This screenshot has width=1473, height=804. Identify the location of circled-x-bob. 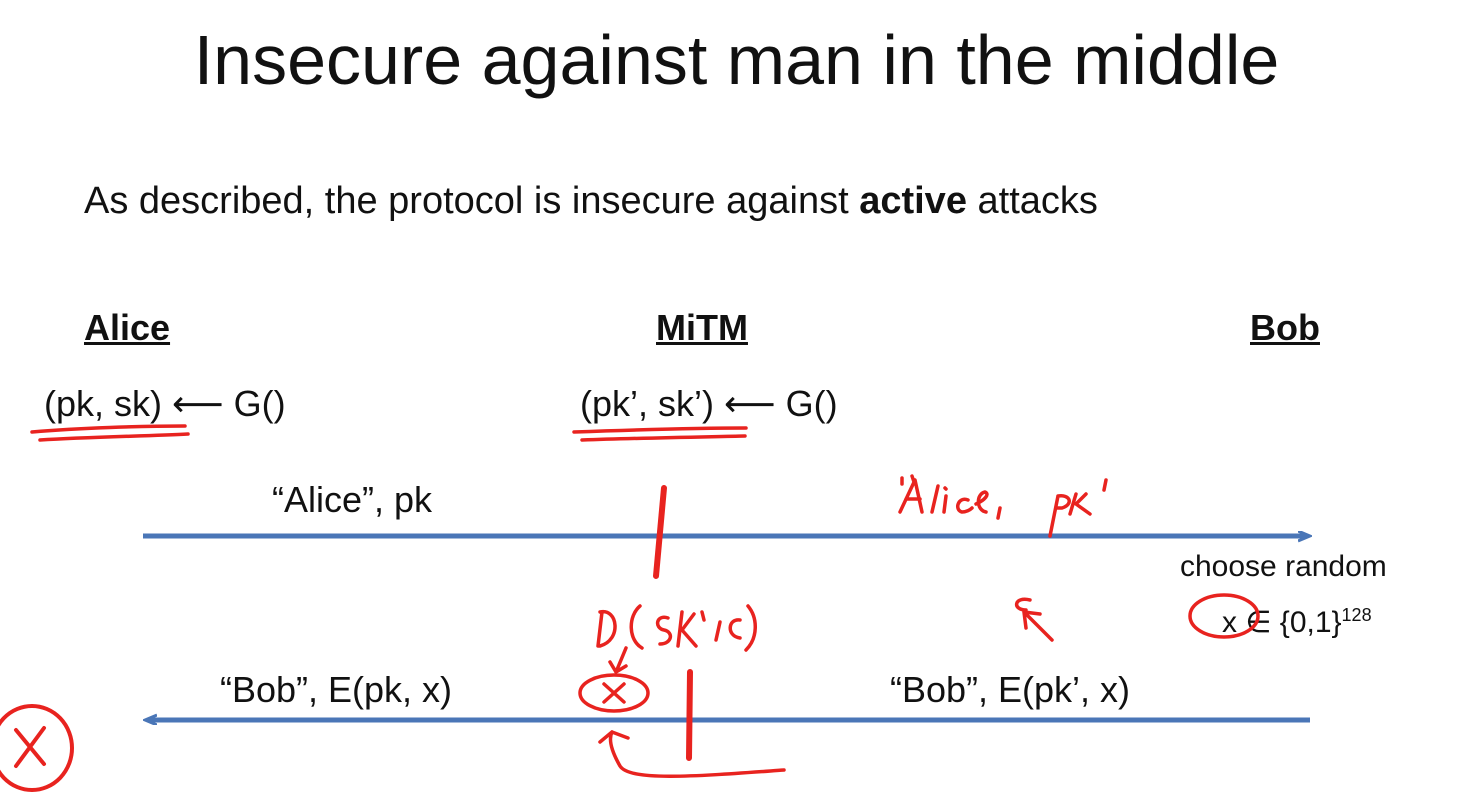
(1224, 616).